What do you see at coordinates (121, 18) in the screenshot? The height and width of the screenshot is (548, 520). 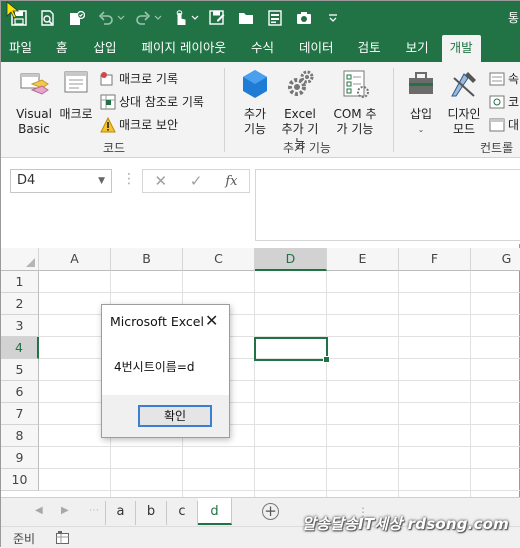 I see `undo-dropdown-icon` at bounding box center [121, 18].